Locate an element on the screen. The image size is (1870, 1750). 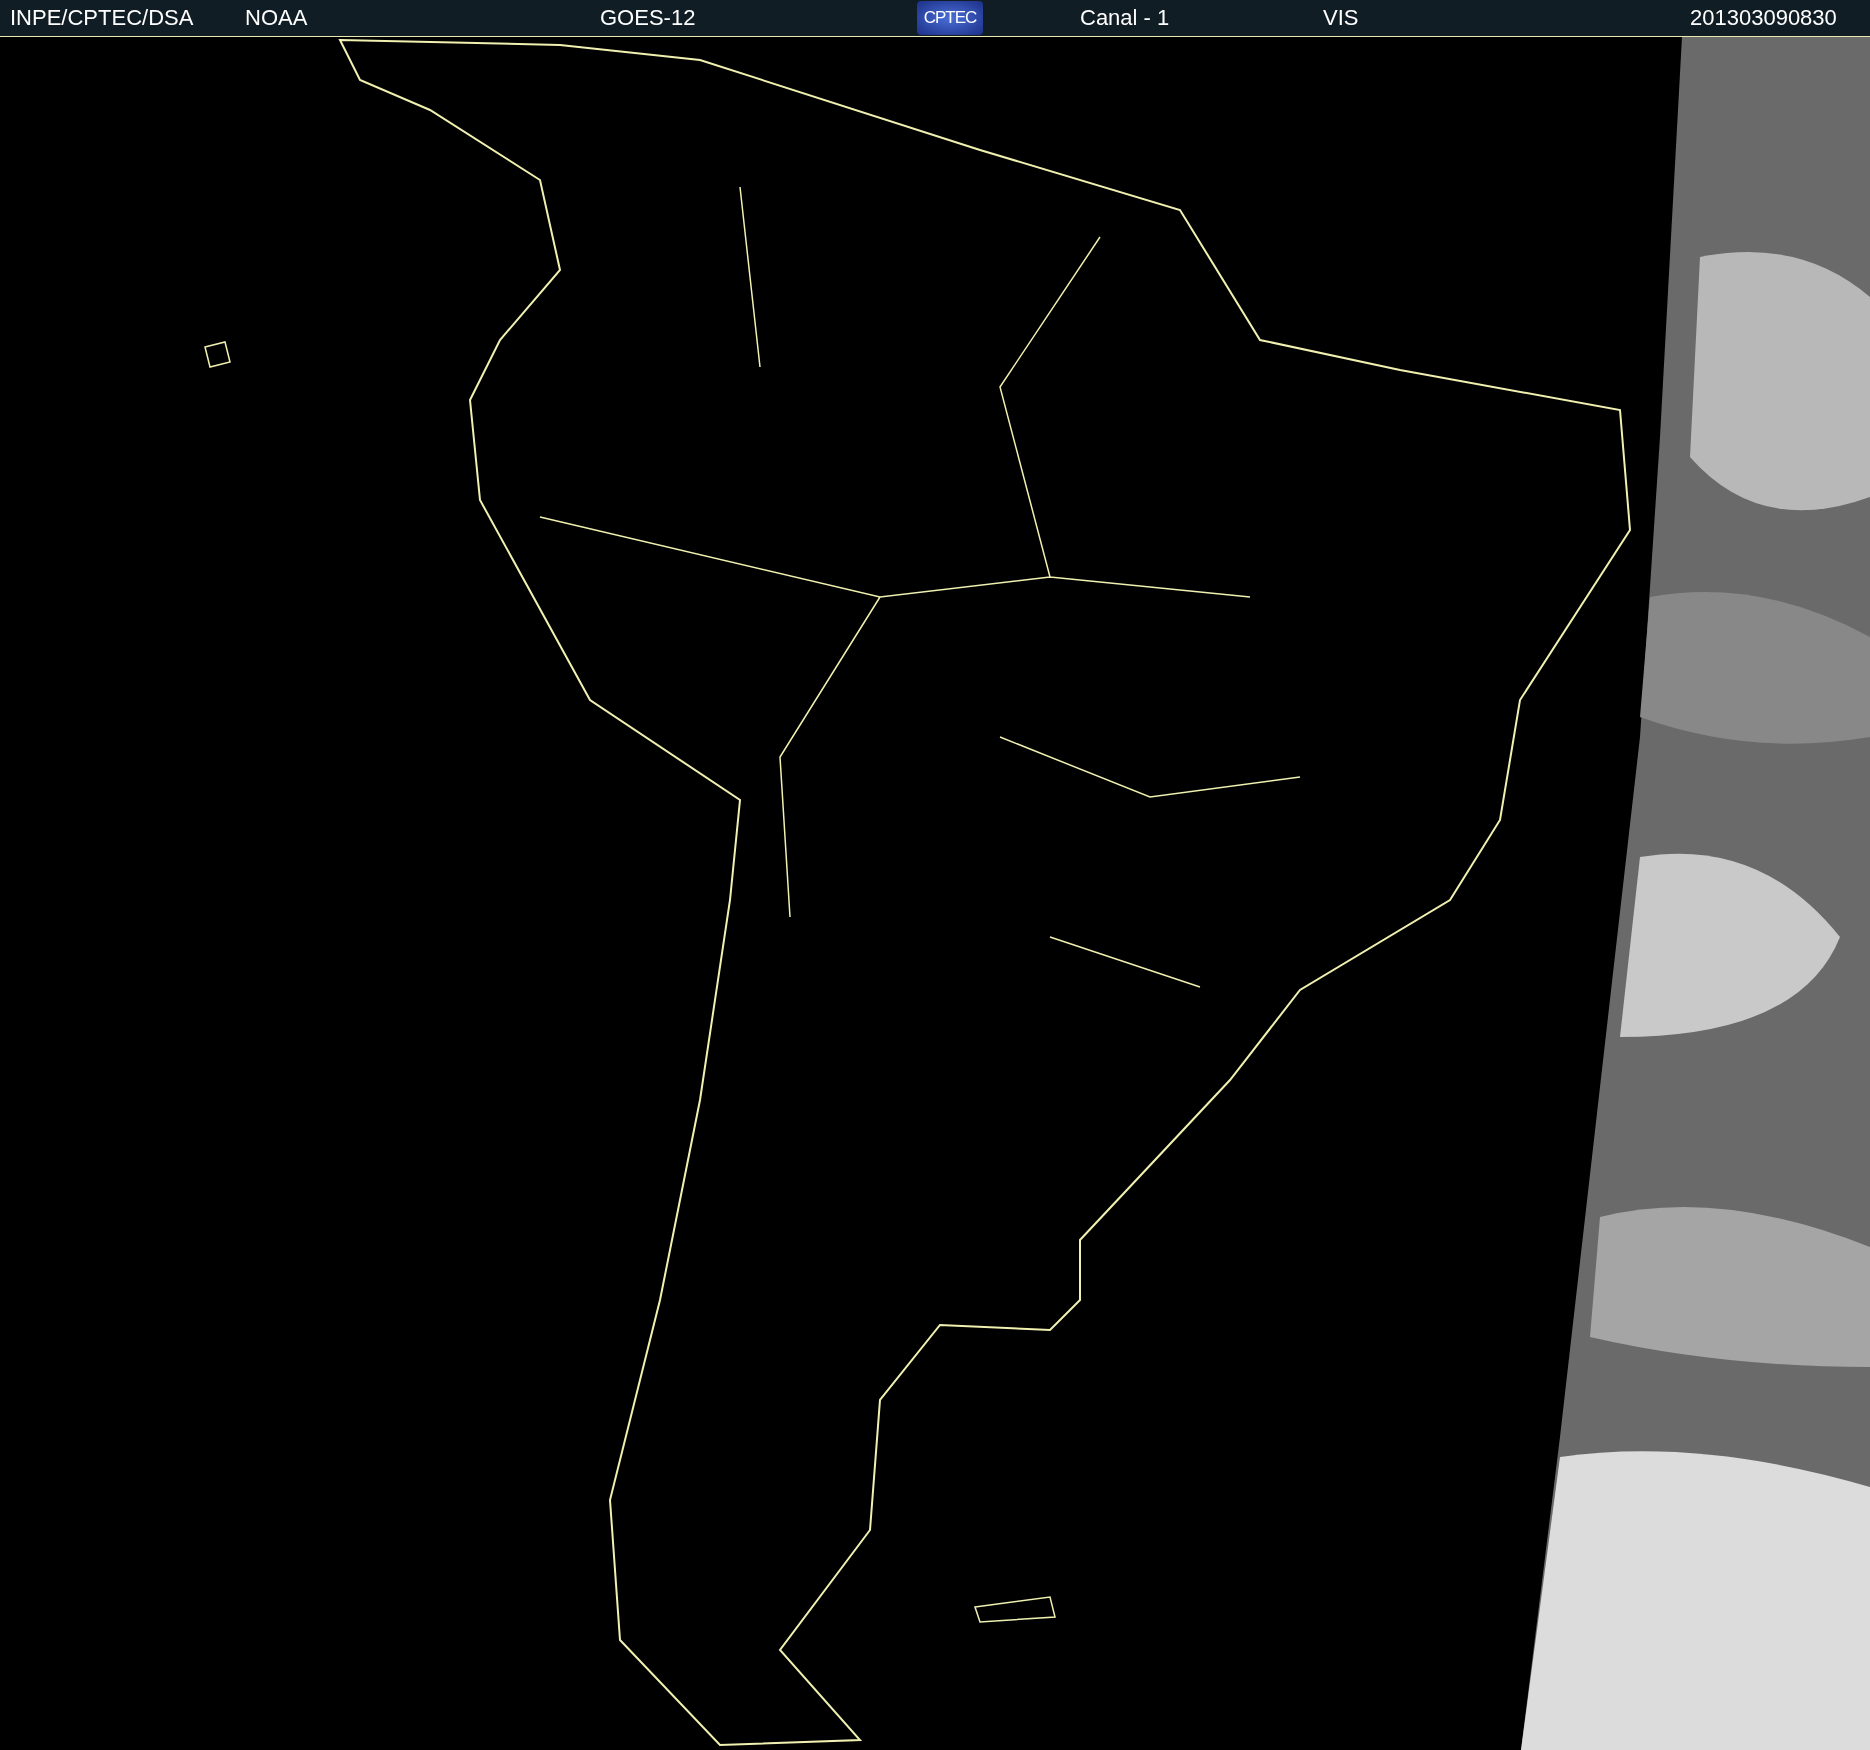
agency-label: NOAA is located at coordinates (277, 18).